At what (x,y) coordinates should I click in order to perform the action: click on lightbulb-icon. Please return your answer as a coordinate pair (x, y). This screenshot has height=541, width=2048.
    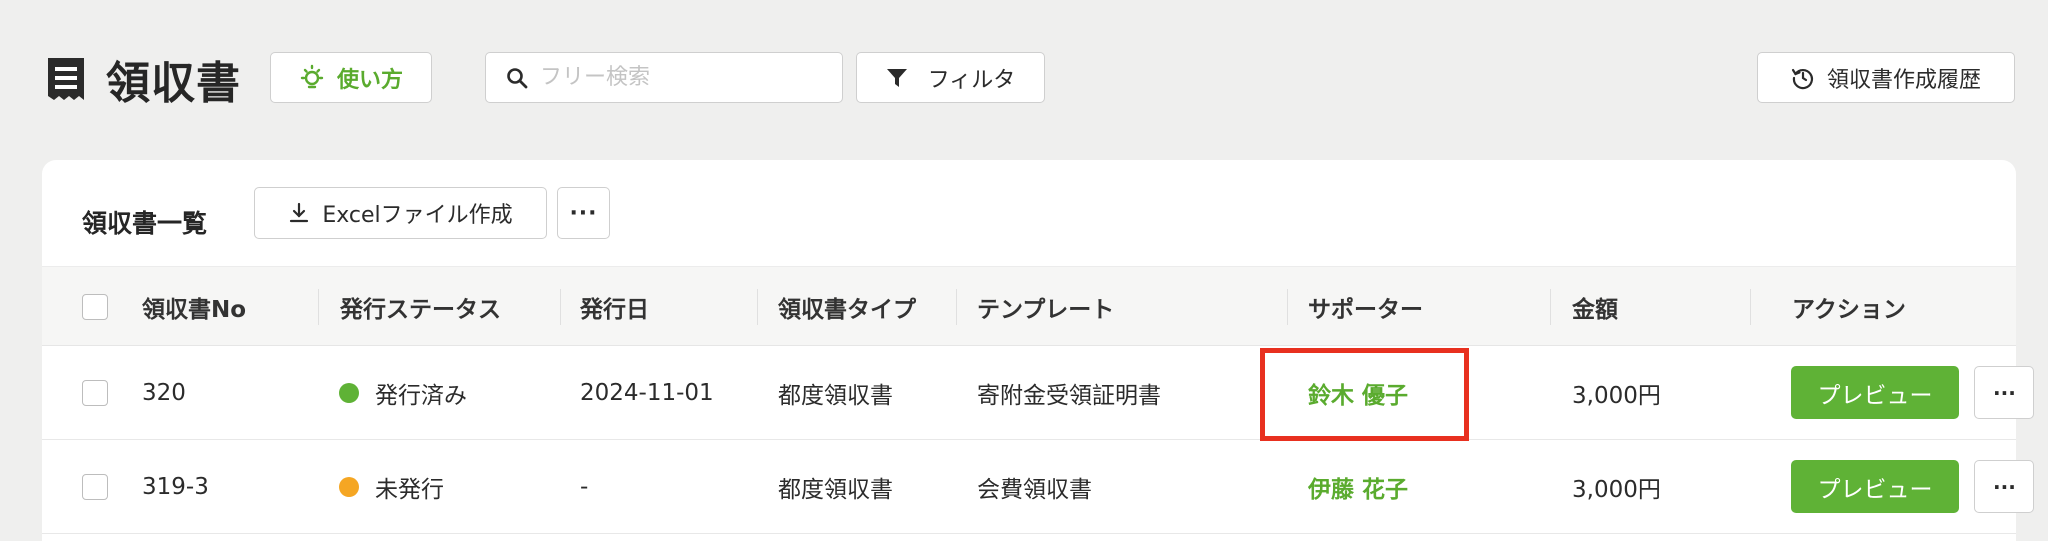
    Looking at the image, I should click on (312, 76).